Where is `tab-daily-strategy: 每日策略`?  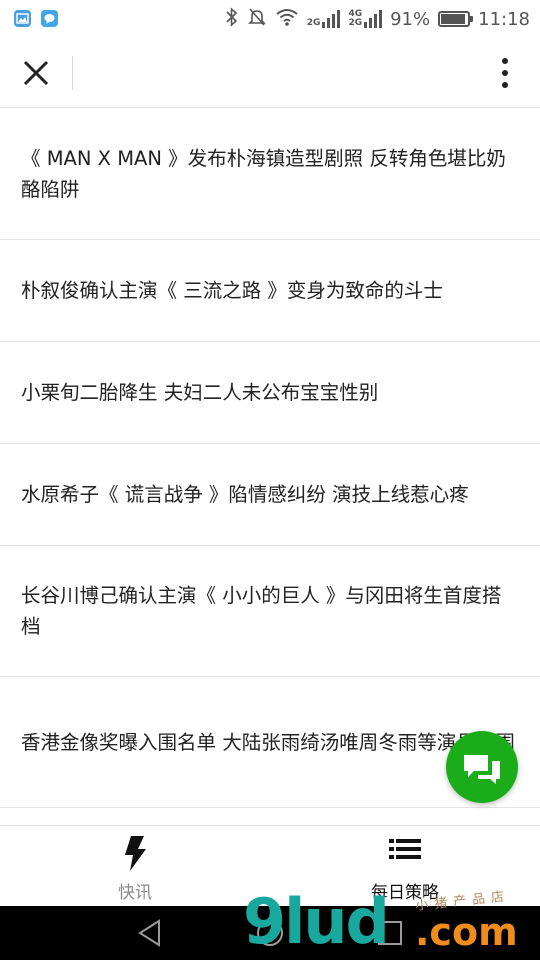 tab-daily-strategy: 每日策略 is located at coordinates (405, 866).